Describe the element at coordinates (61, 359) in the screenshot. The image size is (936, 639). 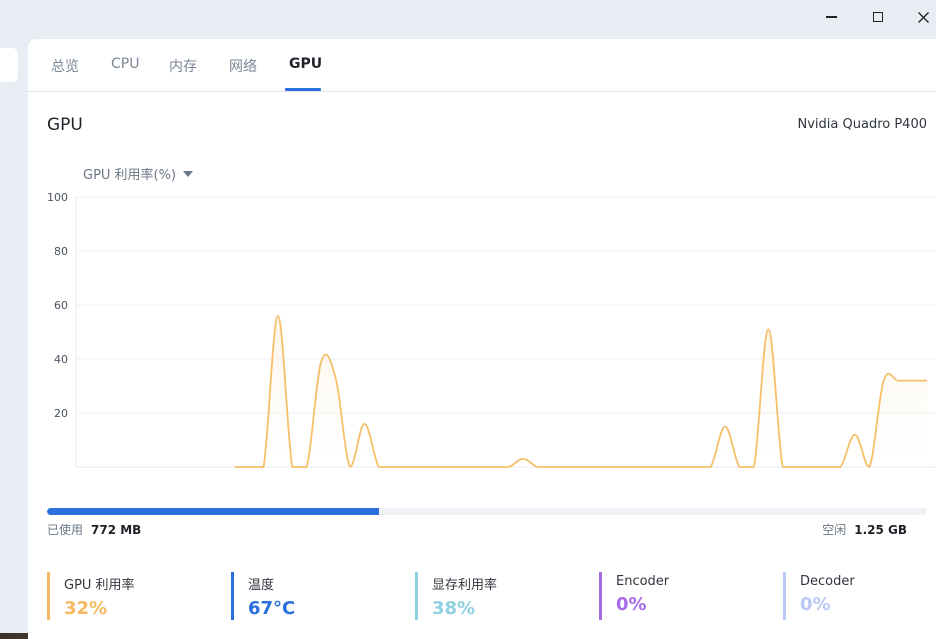
I see `y-tick-label: 40` at that location.